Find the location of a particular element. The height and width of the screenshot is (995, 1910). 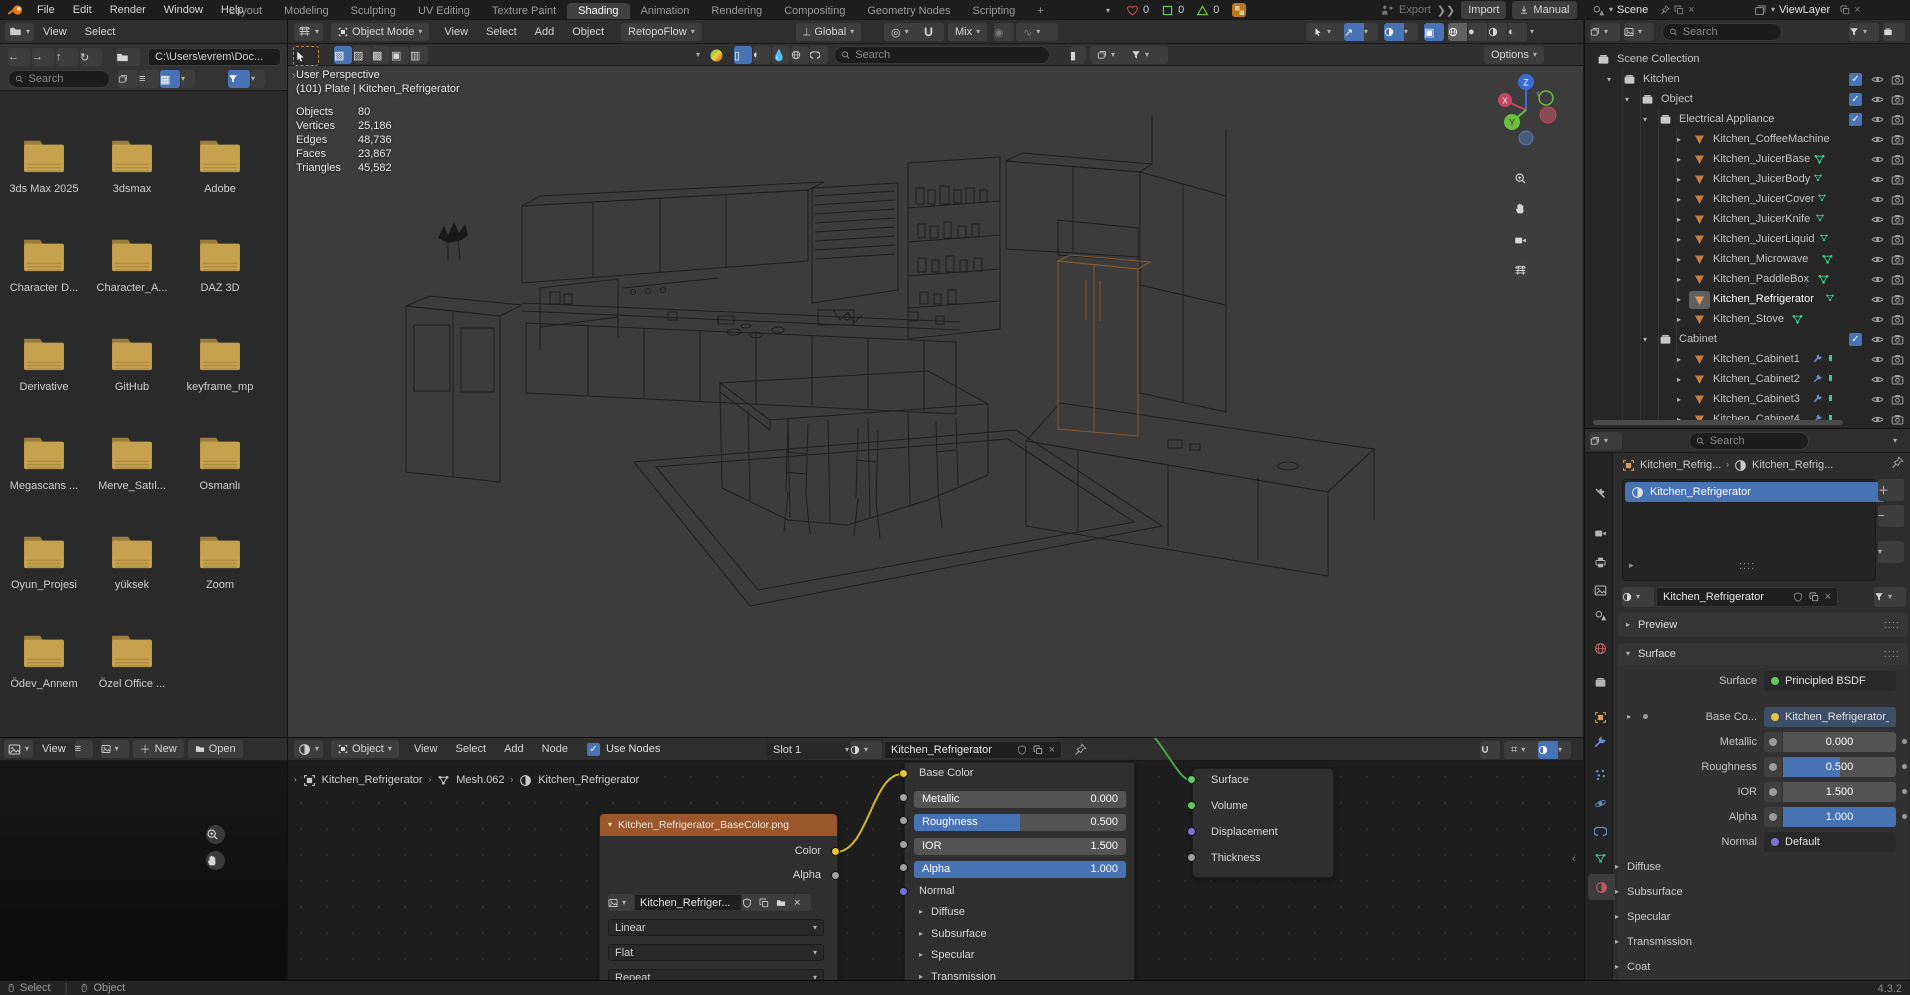

gizmos-dropdown: ↗ ▾ is located at coordinates (1361, 32).